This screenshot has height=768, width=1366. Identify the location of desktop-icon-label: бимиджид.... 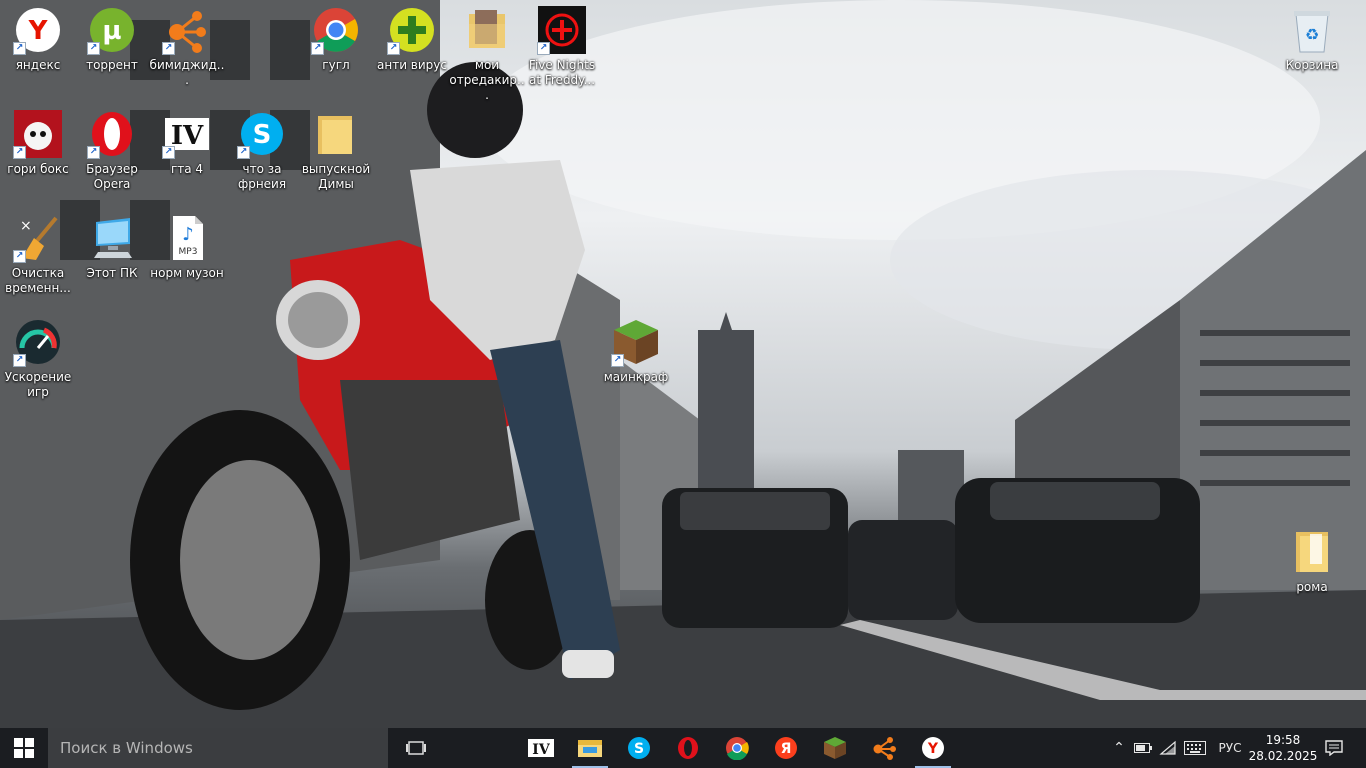
(187, 72).